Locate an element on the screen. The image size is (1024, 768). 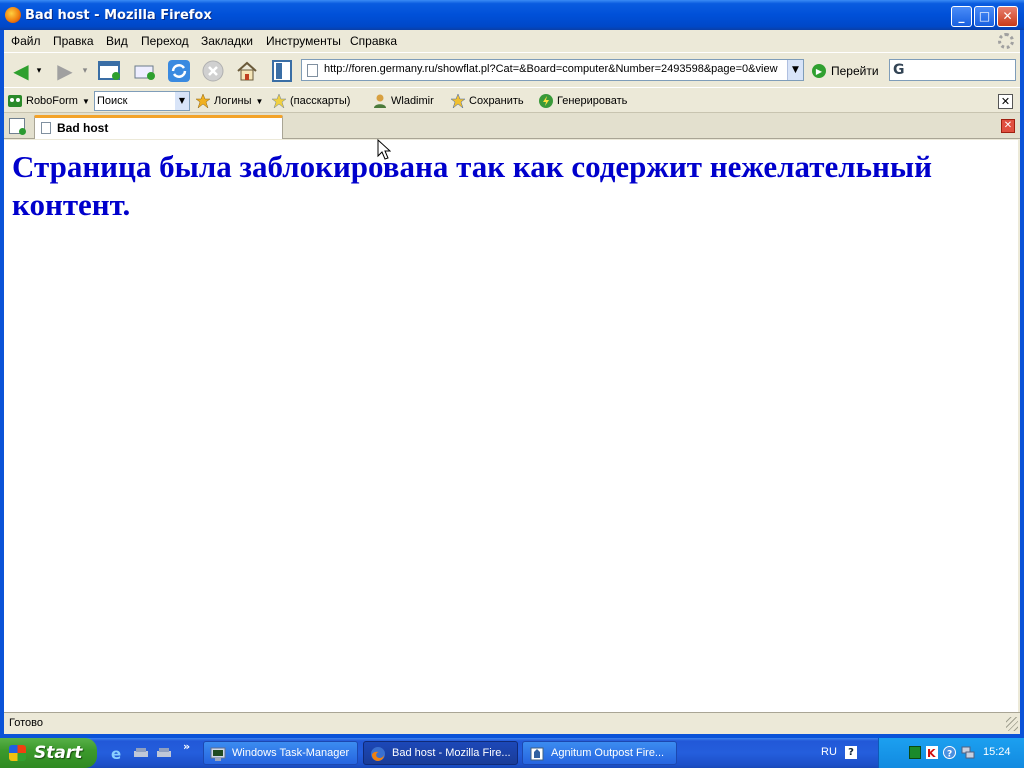
new-tab-toolbar-icon is located at coordinates (145, 71).